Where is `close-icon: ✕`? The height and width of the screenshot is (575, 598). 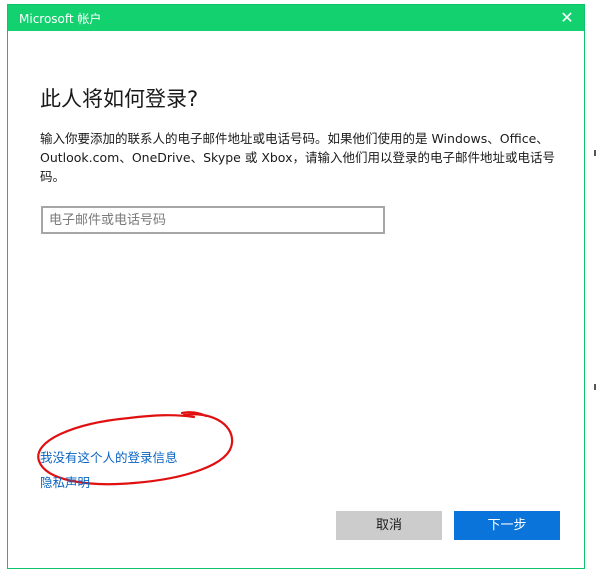
close-icon: ✕ is located at coordinates (567, 18).